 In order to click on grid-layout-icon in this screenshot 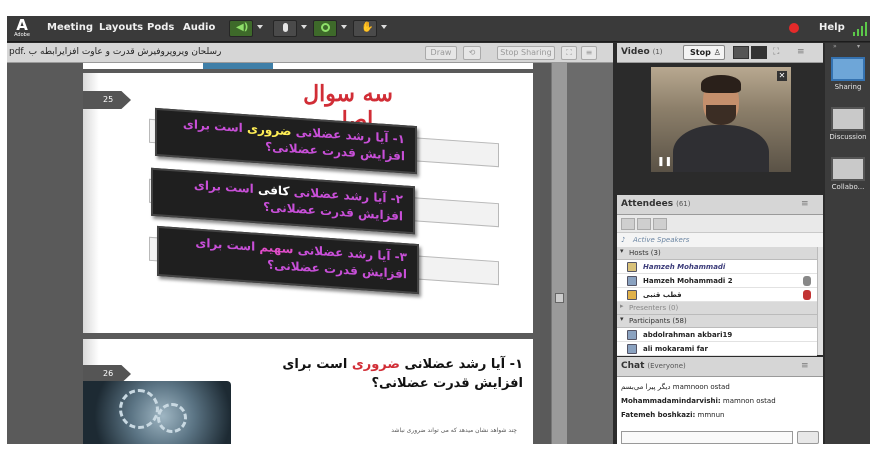, I will do `click(741, 52)`.